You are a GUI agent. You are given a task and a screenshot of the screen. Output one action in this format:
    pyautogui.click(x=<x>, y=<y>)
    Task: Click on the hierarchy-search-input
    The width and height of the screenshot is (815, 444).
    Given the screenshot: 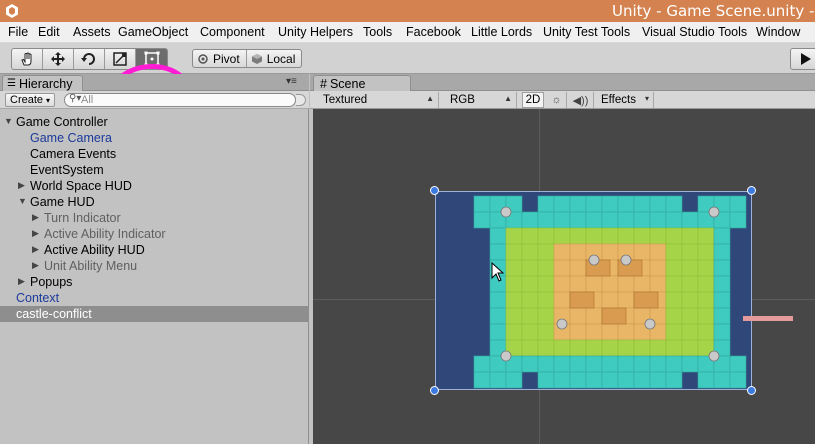 What is the action you would take?
    pyautogui.click(x=186, y=100)
    